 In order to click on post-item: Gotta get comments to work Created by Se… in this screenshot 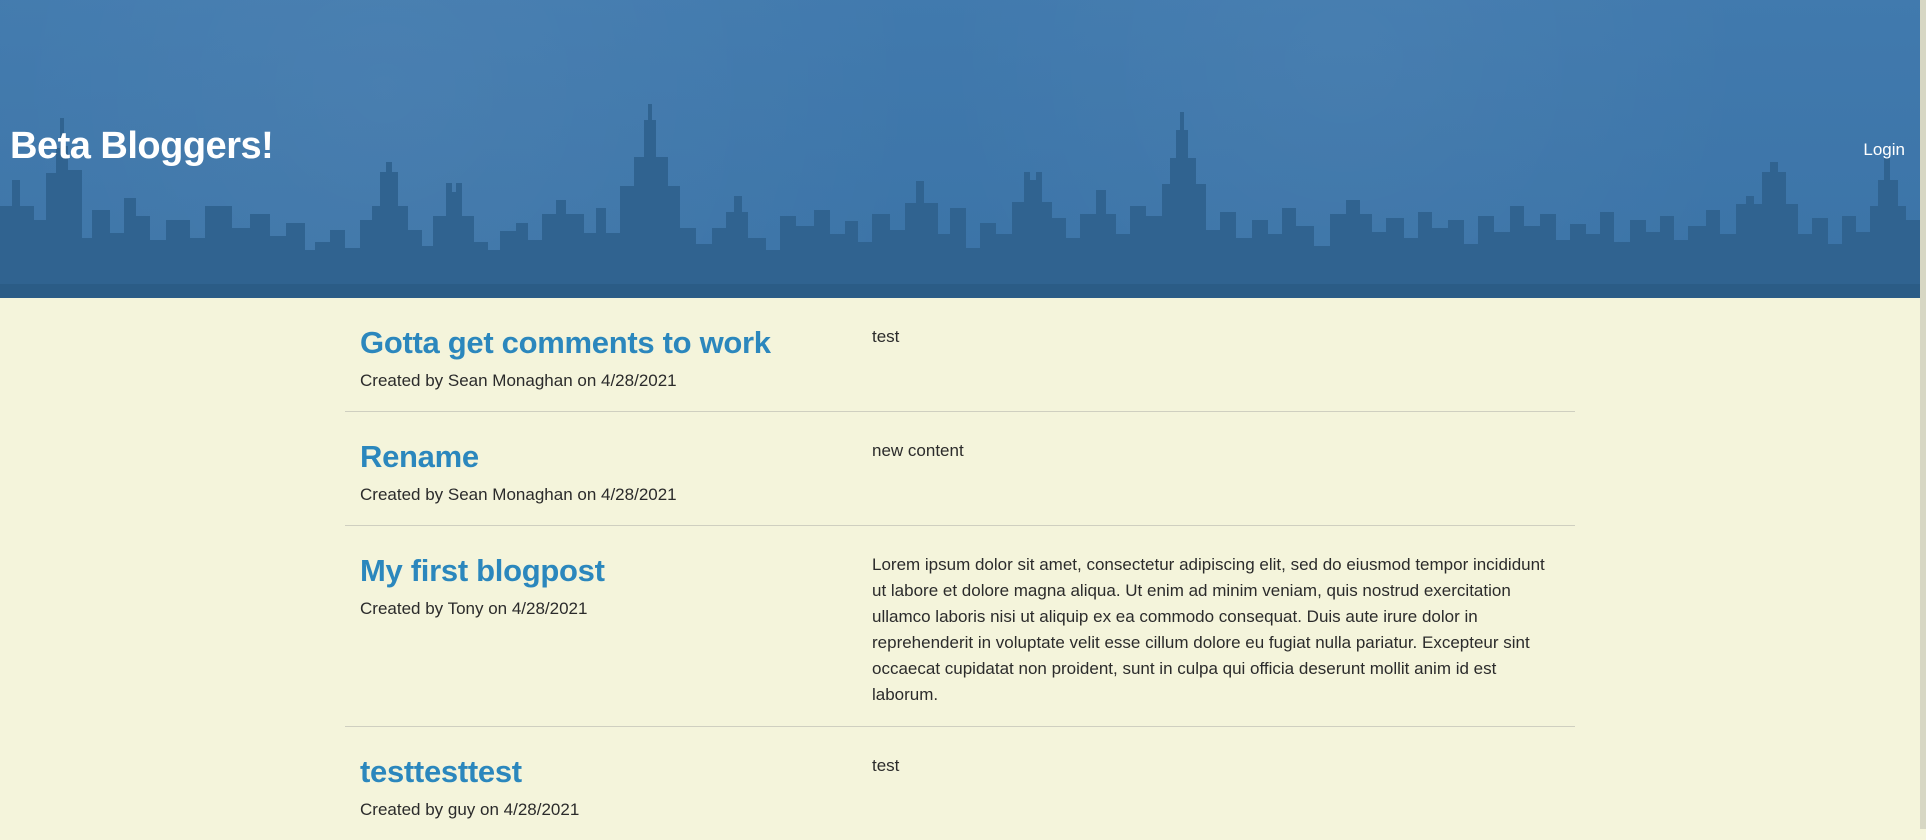, I will do `click(960, 355)`.